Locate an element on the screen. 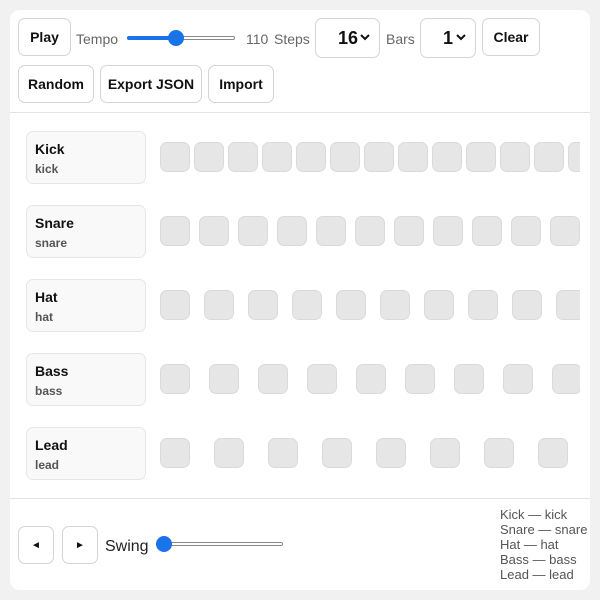 This screenshot has height=600, width=600. step-grid-kick is located at coordinates (369, 158).